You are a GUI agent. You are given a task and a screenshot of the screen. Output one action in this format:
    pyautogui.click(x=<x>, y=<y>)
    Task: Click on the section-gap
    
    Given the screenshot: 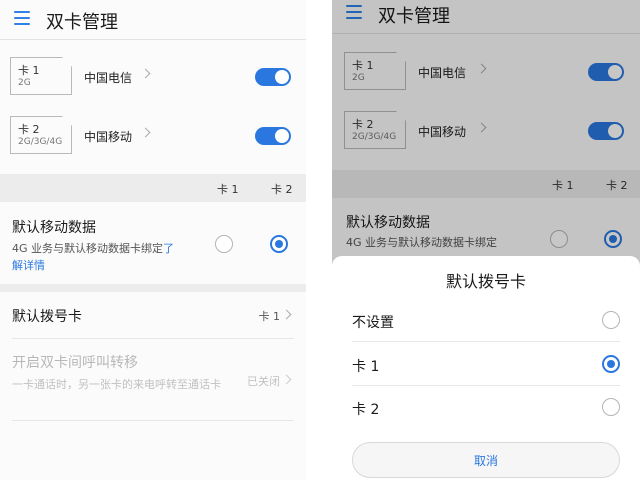 What is the action you would take?
    pyautogui.click(x=153, y=288)
    